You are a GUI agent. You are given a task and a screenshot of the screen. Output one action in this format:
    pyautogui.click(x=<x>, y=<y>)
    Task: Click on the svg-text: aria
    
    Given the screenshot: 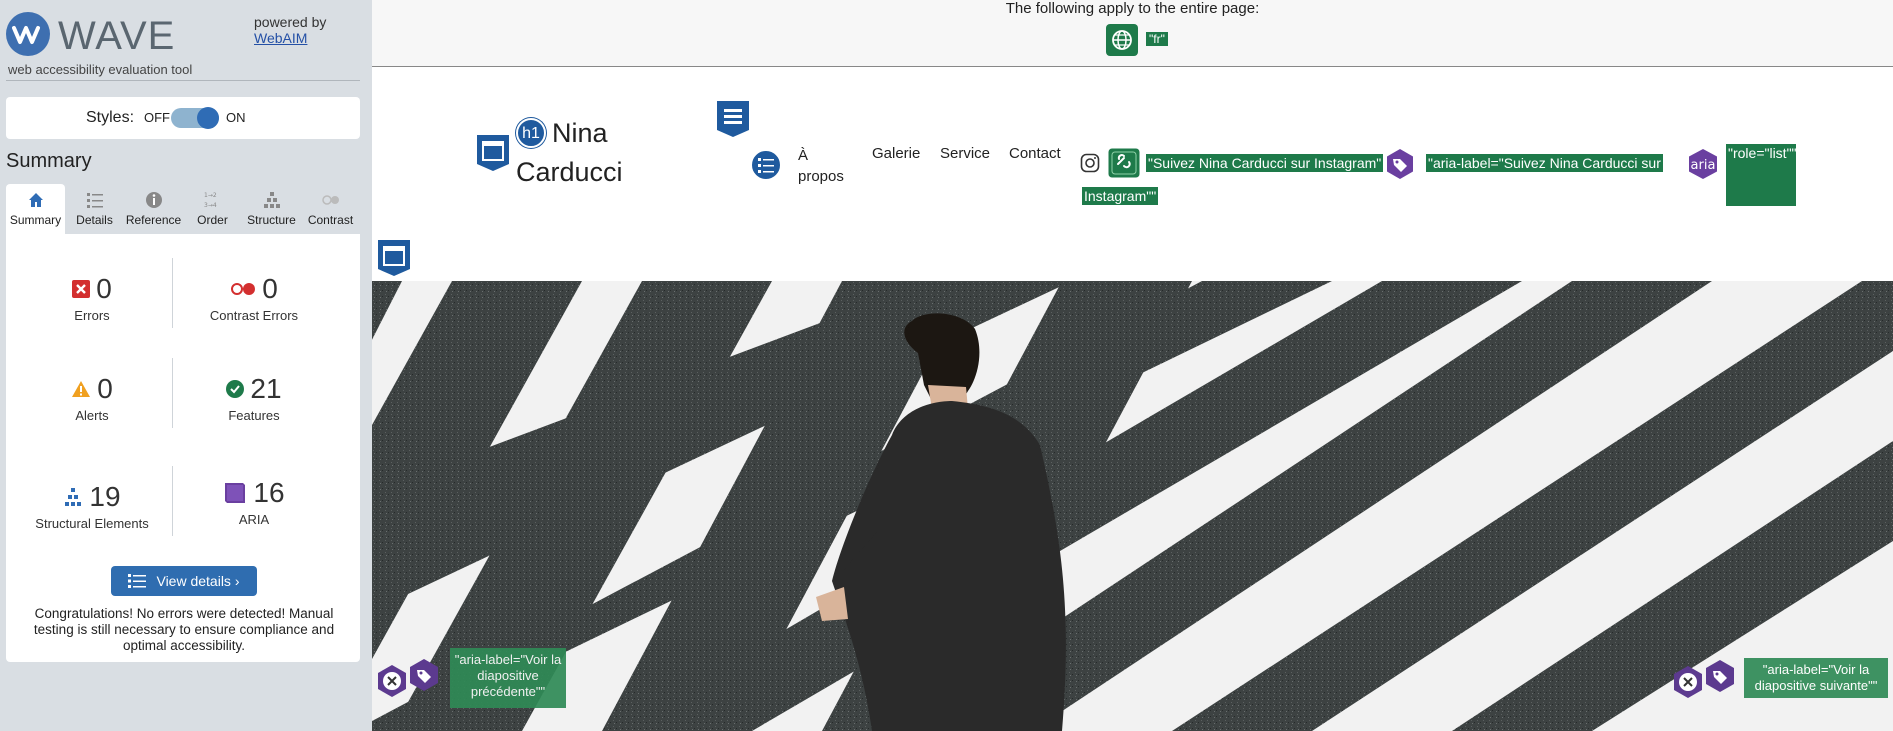 What is the action you would take?
    pyautogui.click(x=1703, y=165)
    